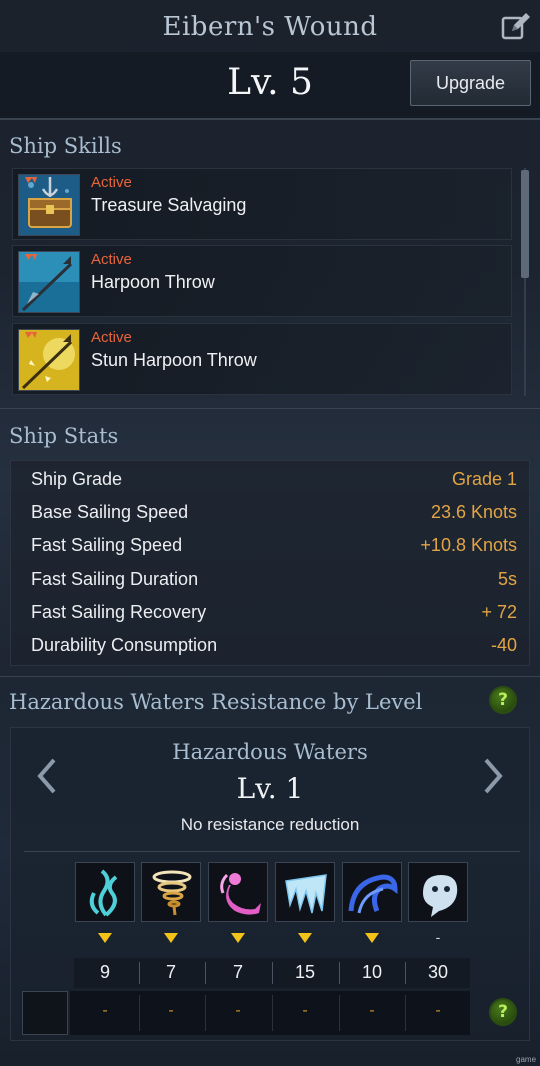 Image resolution: width=540 pixels, height=1066 pixels. What do you see at coordinates (473, 512) in the screenshot?
I see `stat-value: 23.6 Knots` at bounding box center [473, 512].